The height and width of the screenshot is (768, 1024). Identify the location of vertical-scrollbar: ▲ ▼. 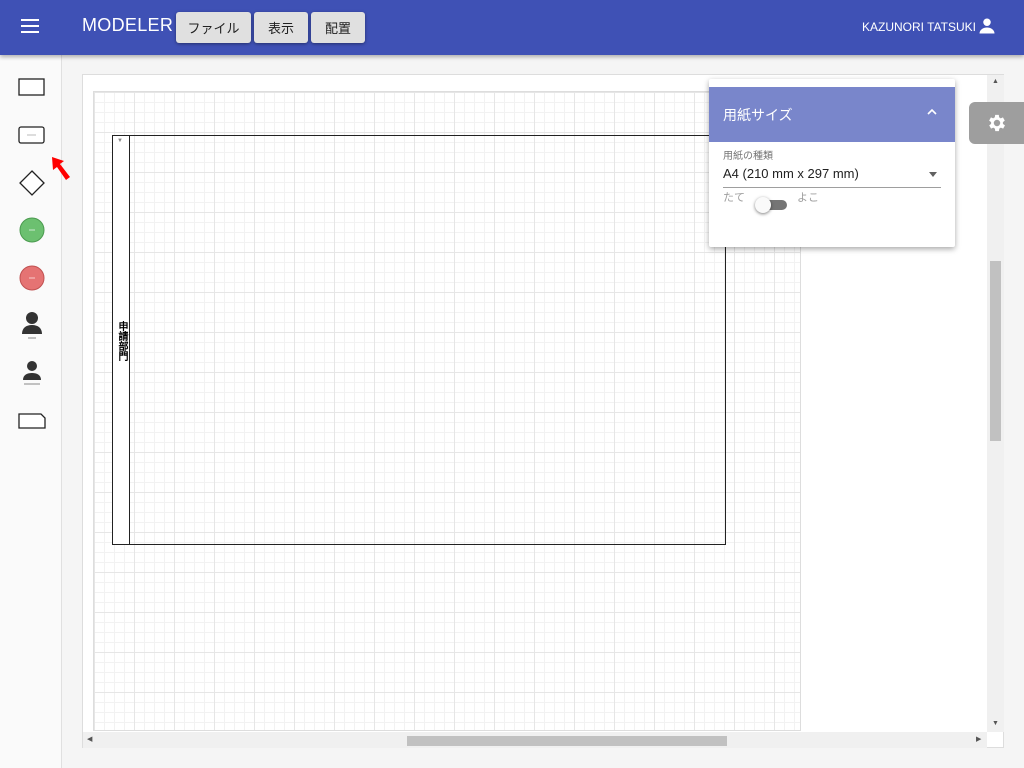
(995, 403).